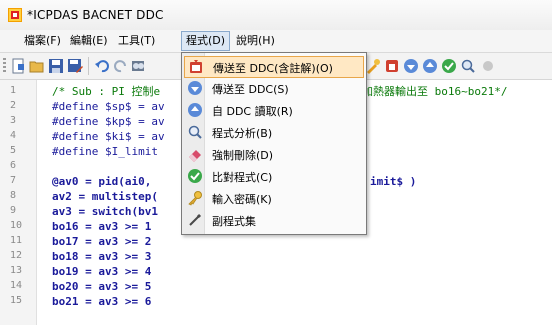  I want to click on menu-item-send-with-comments: 傳送至 DDC(含註解)(O), so click(274, 67).